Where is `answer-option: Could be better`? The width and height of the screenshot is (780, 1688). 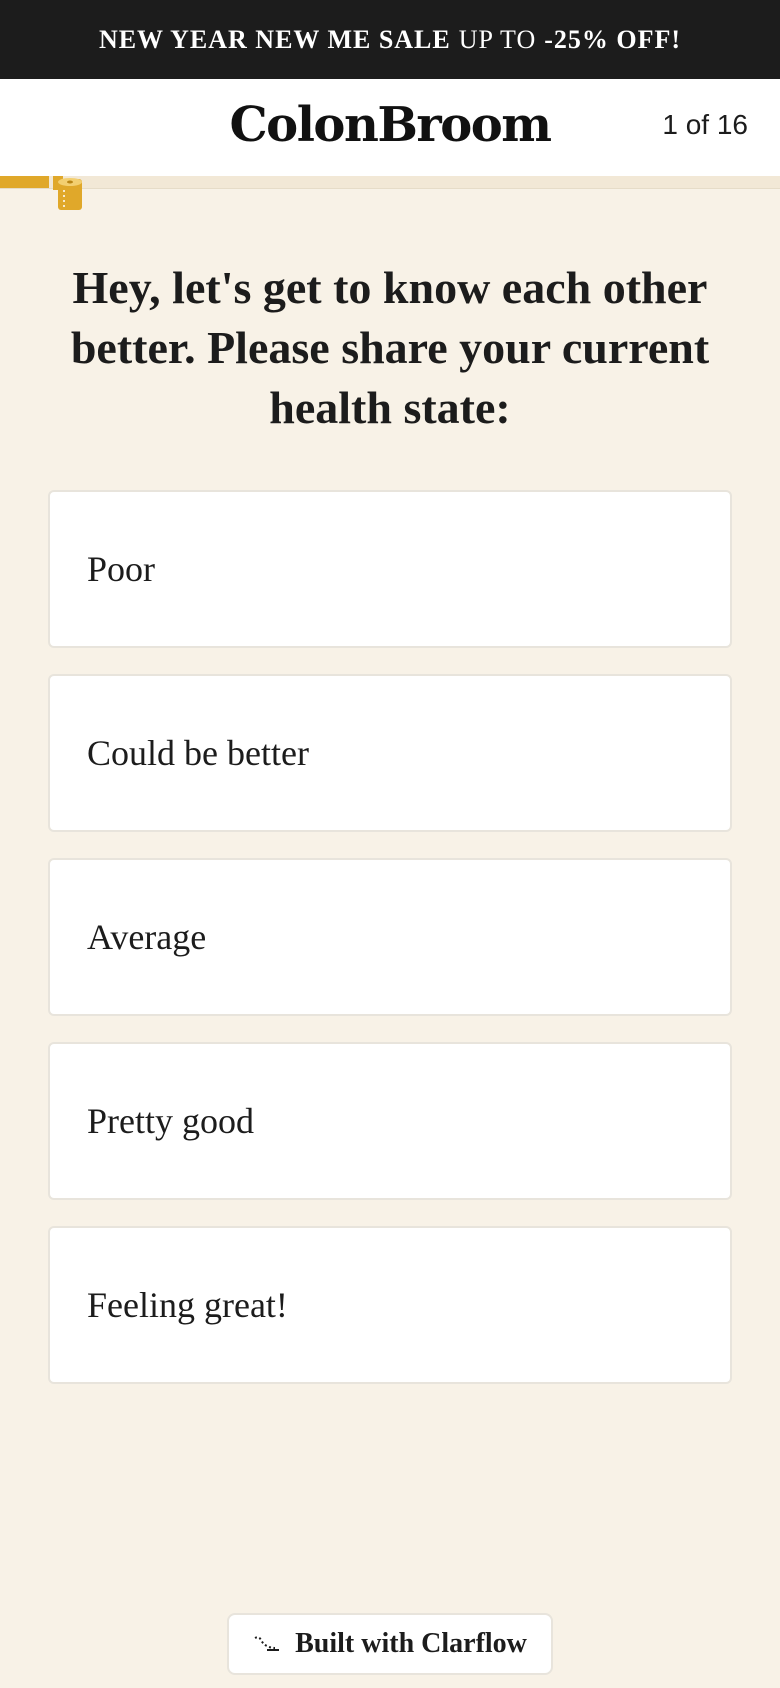 answer-option: Could be better is located at coordinates (390, 753).